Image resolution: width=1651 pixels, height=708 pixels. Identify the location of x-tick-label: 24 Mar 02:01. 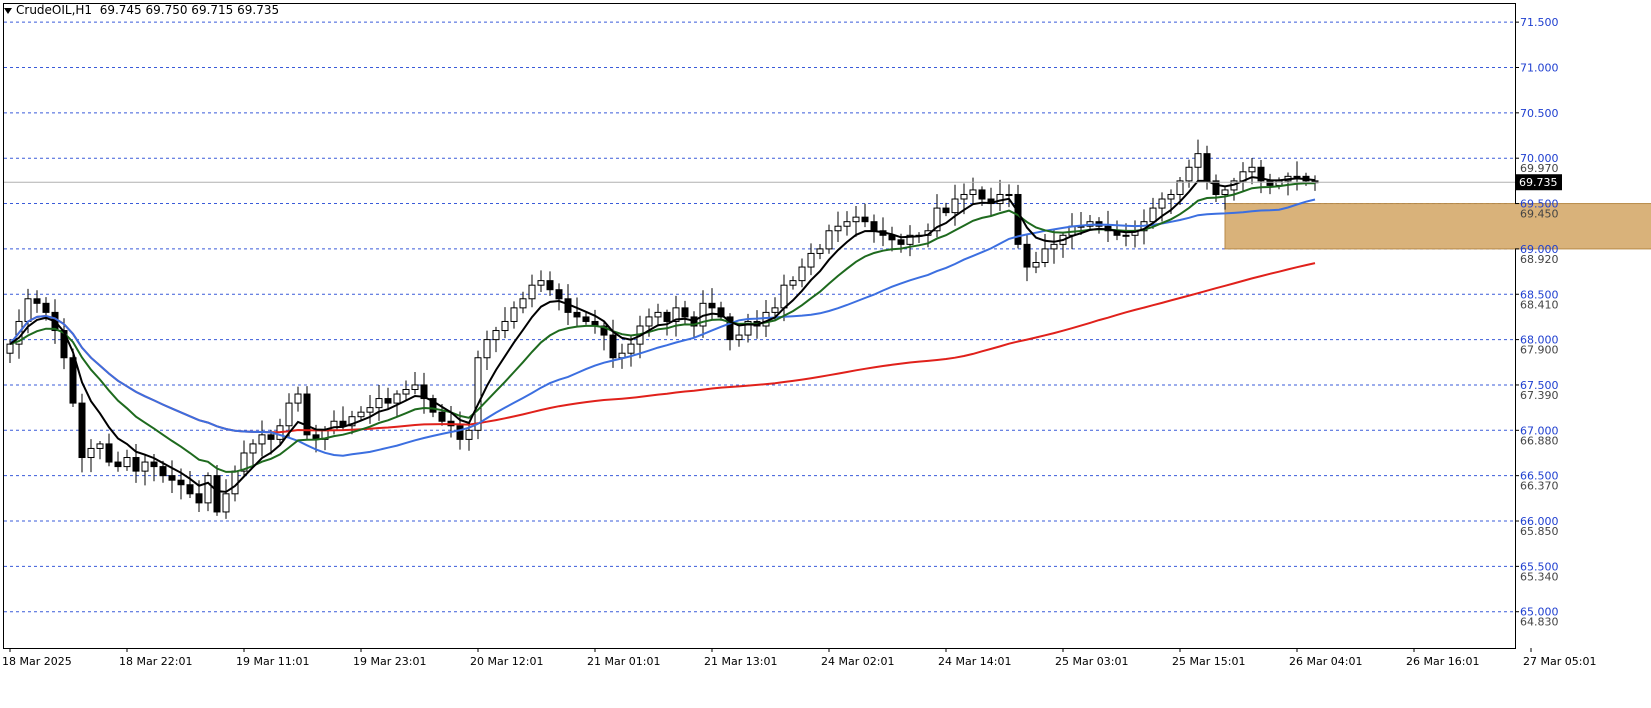
(857, 661).